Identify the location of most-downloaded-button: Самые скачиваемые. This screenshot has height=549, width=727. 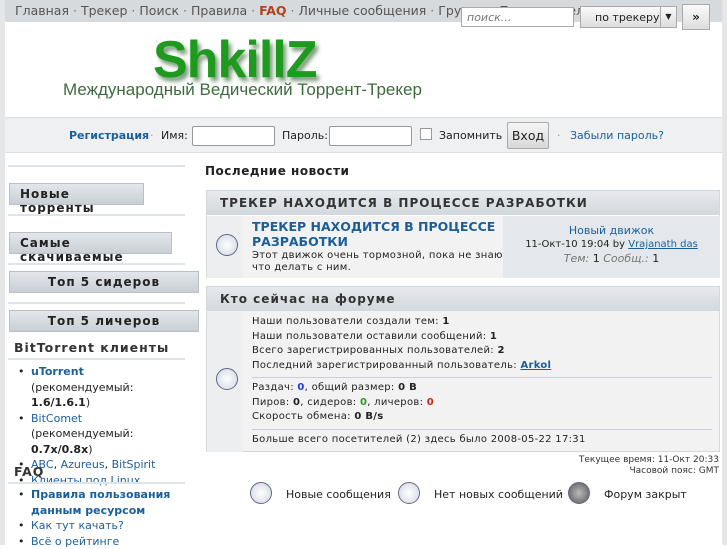
(90, 248).